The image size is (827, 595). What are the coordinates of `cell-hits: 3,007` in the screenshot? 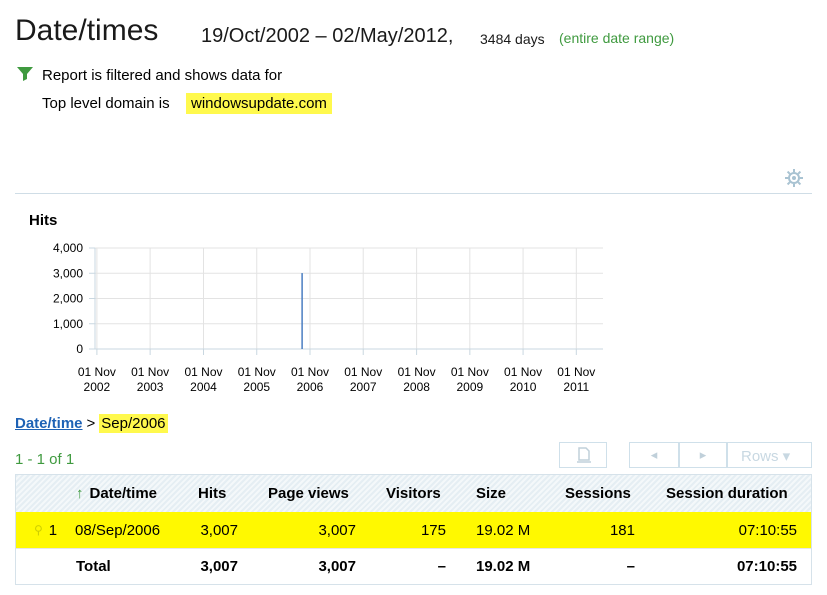 It's located at (219, 530).